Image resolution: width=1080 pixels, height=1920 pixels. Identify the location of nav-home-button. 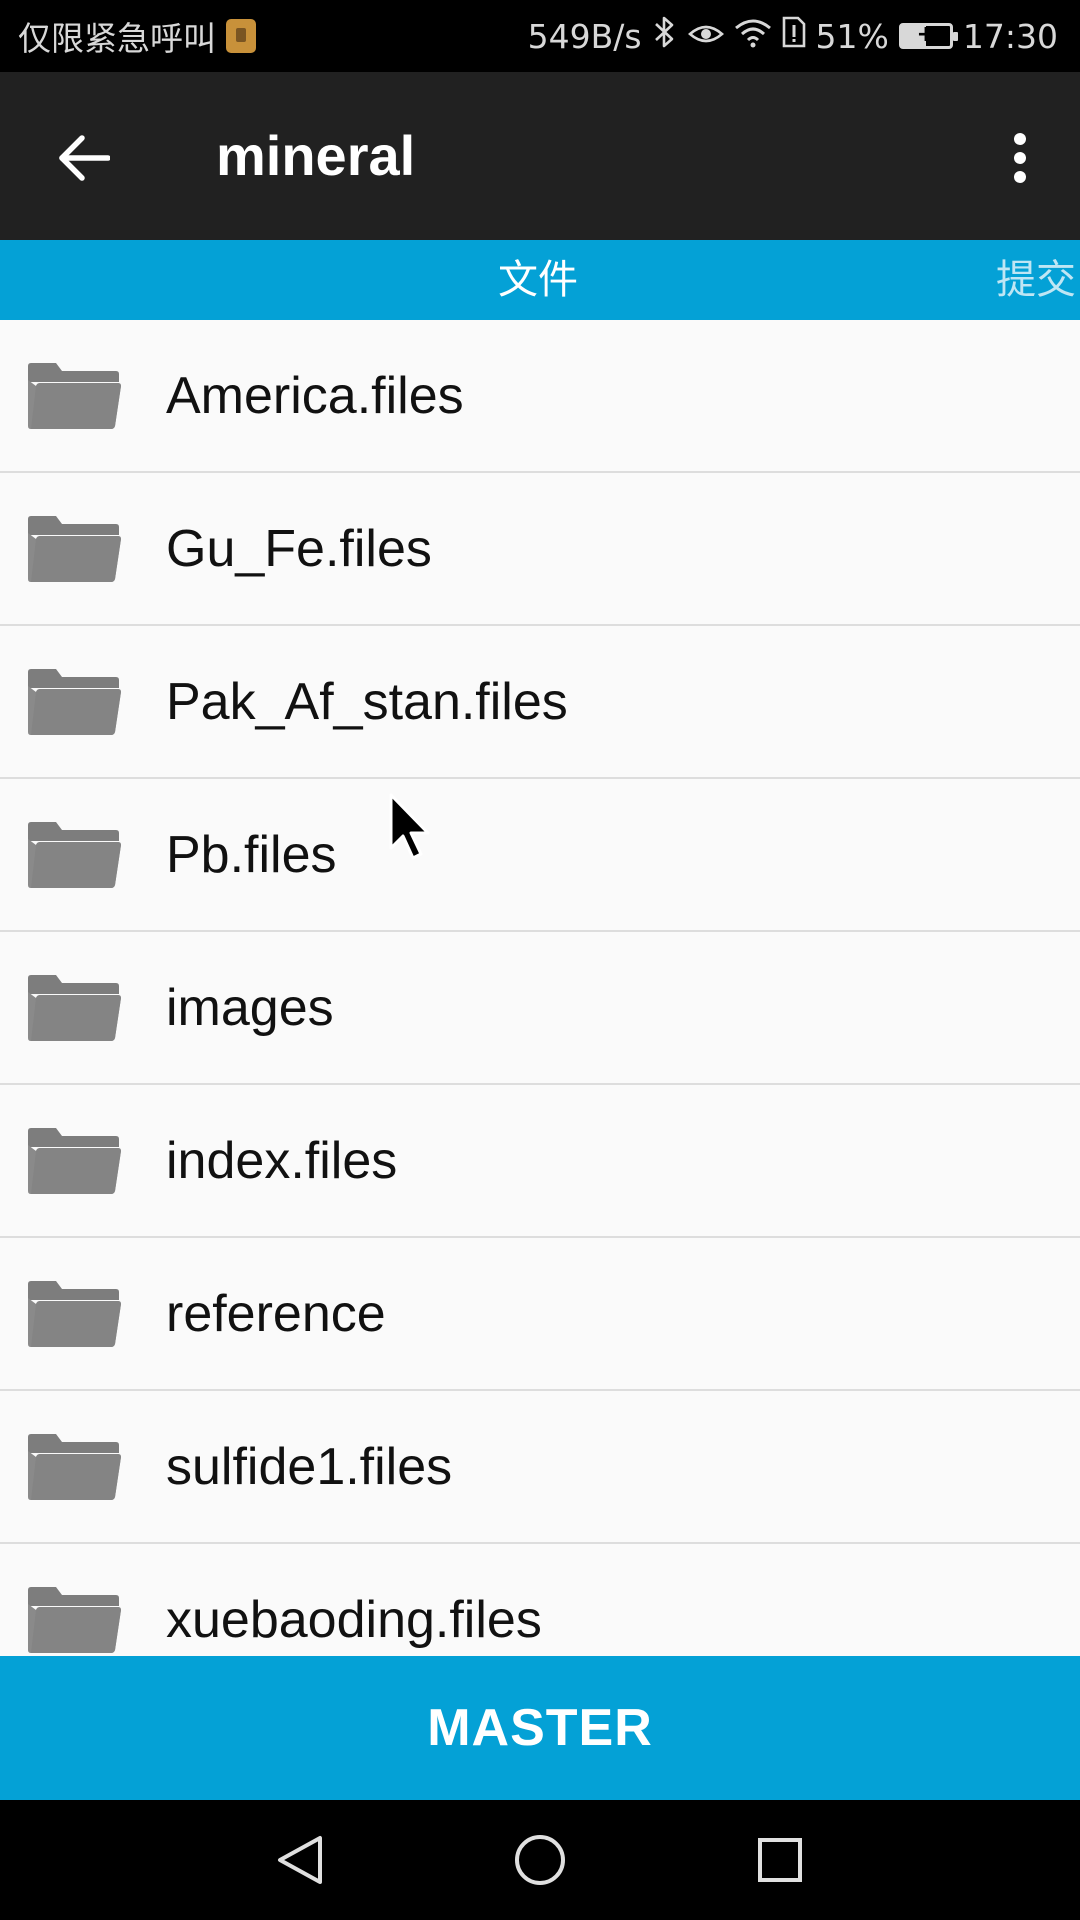
(540, 1860).